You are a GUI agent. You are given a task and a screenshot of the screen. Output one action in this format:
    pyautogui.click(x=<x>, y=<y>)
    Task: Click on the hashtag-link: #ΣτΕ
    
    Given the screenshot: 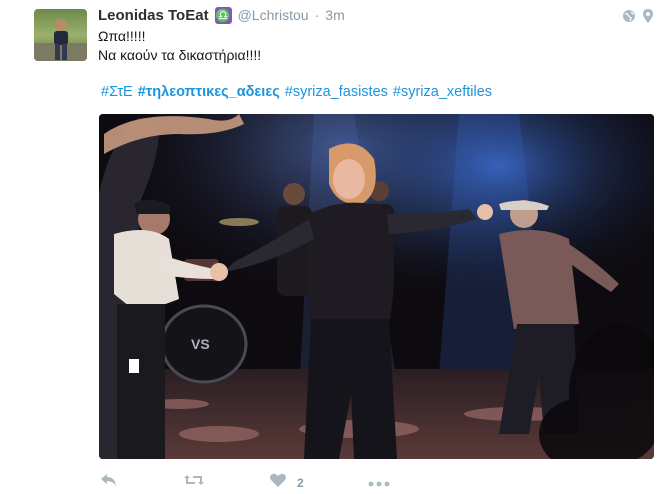 What is the action you would take?
    pyautogui.click(x=117, y=92)
    